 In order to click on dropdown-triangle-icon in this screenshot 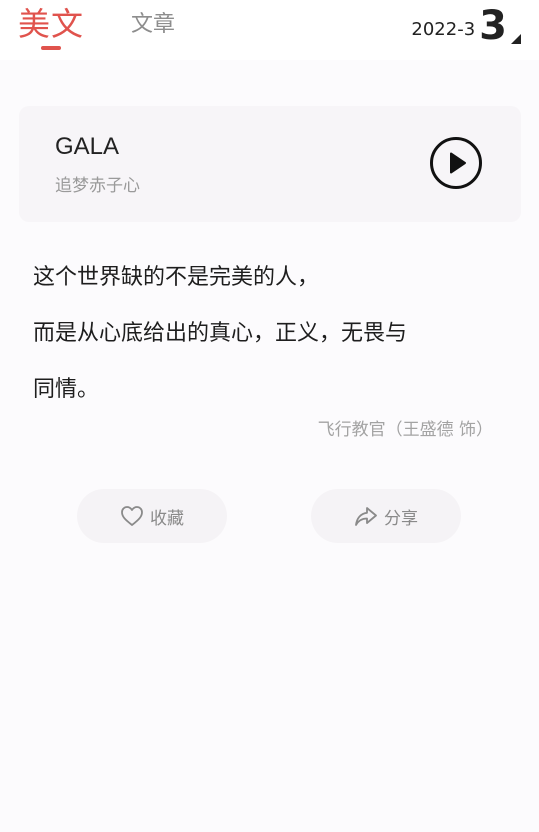, I will do `click(516, 39)`.